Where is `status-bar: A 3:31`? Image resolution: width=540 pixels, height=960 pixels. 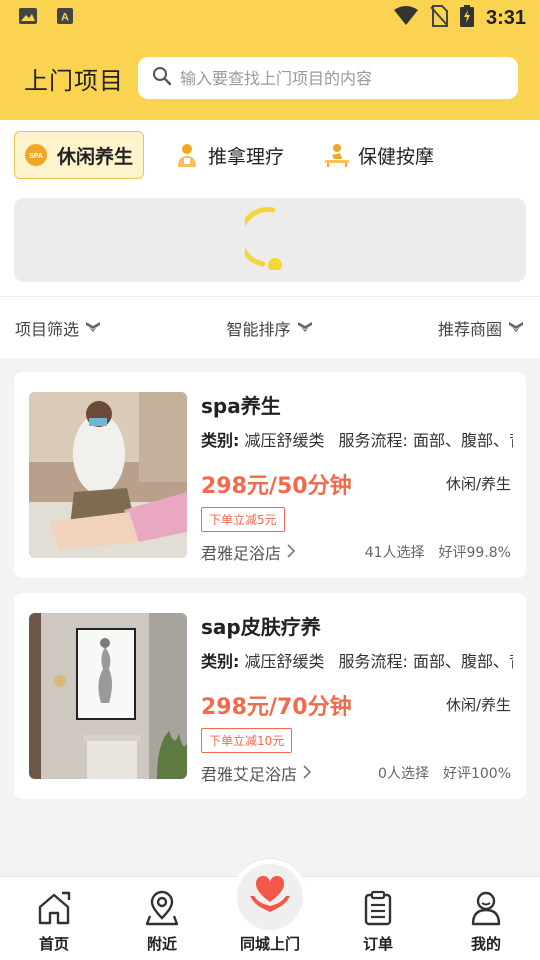 status-bar: A 3:31 is located at coordinates (270, 18).